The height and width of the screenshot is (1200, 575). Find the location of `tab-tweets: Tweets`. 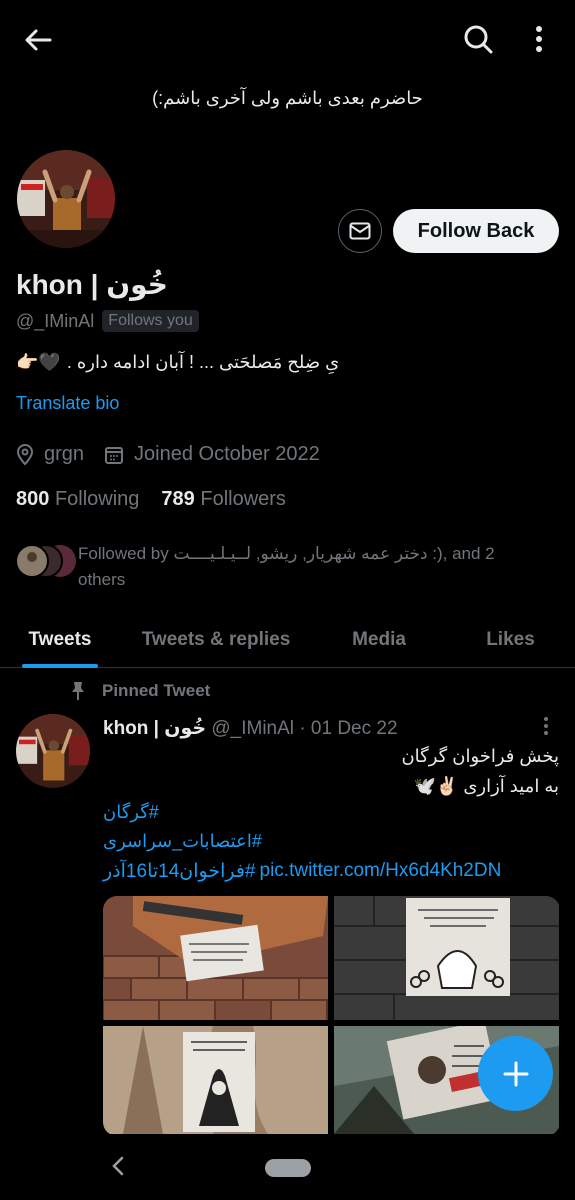

tab-tweets: Tweets is located at coordinates (60, 640).